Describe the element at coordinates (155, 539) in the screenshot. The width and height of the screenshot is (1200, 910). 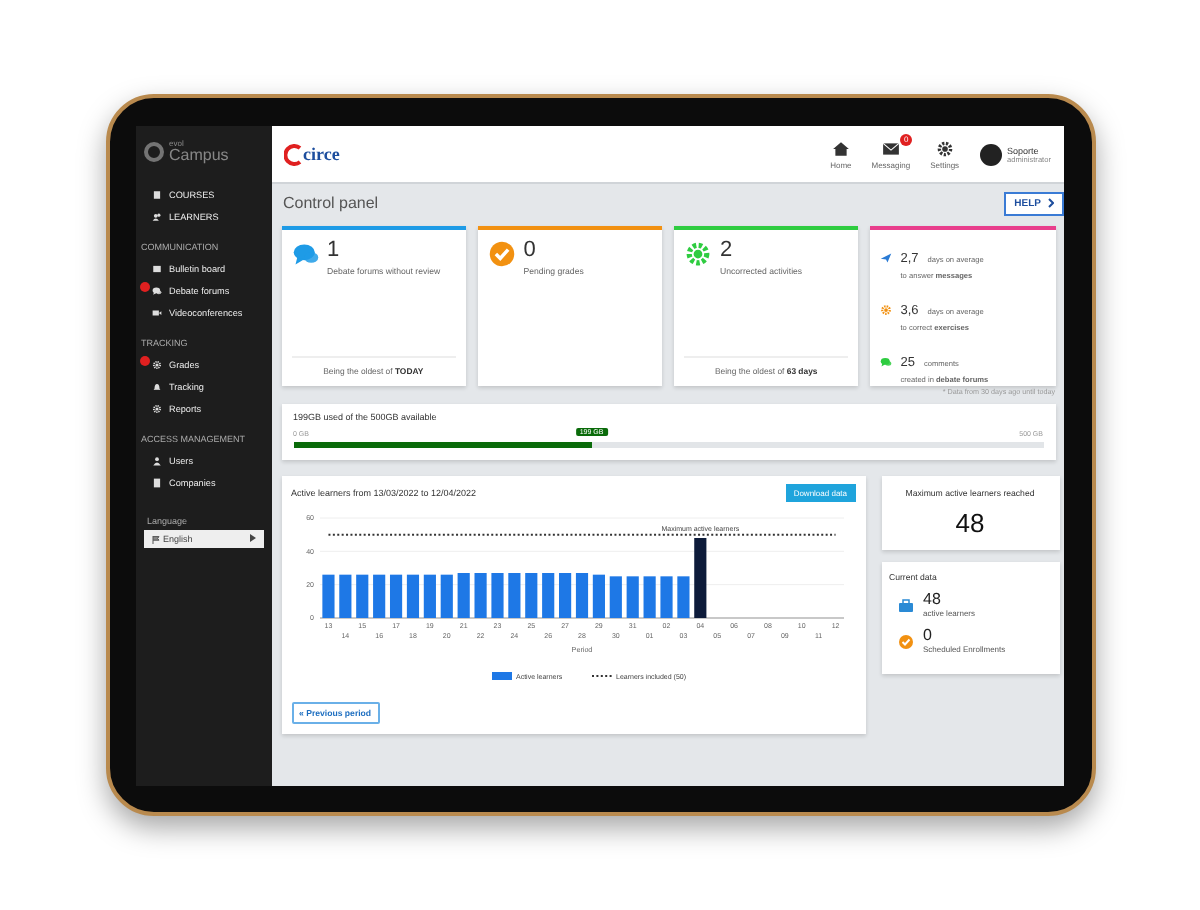
I see `flag-icon` at that location.